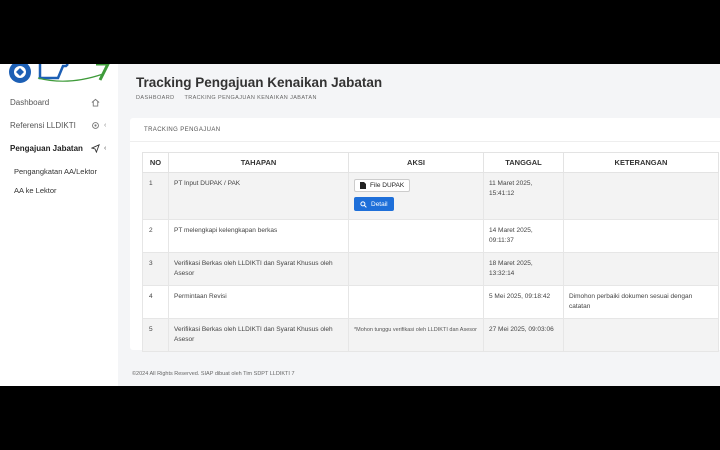 This screenshot has height=450, width=720. What do you see at coordinates (523, 269) in the screenshot?
I see `cell-tanggal: 18 Maret 2025, 13:32:14` at bounding box center [523, 269].